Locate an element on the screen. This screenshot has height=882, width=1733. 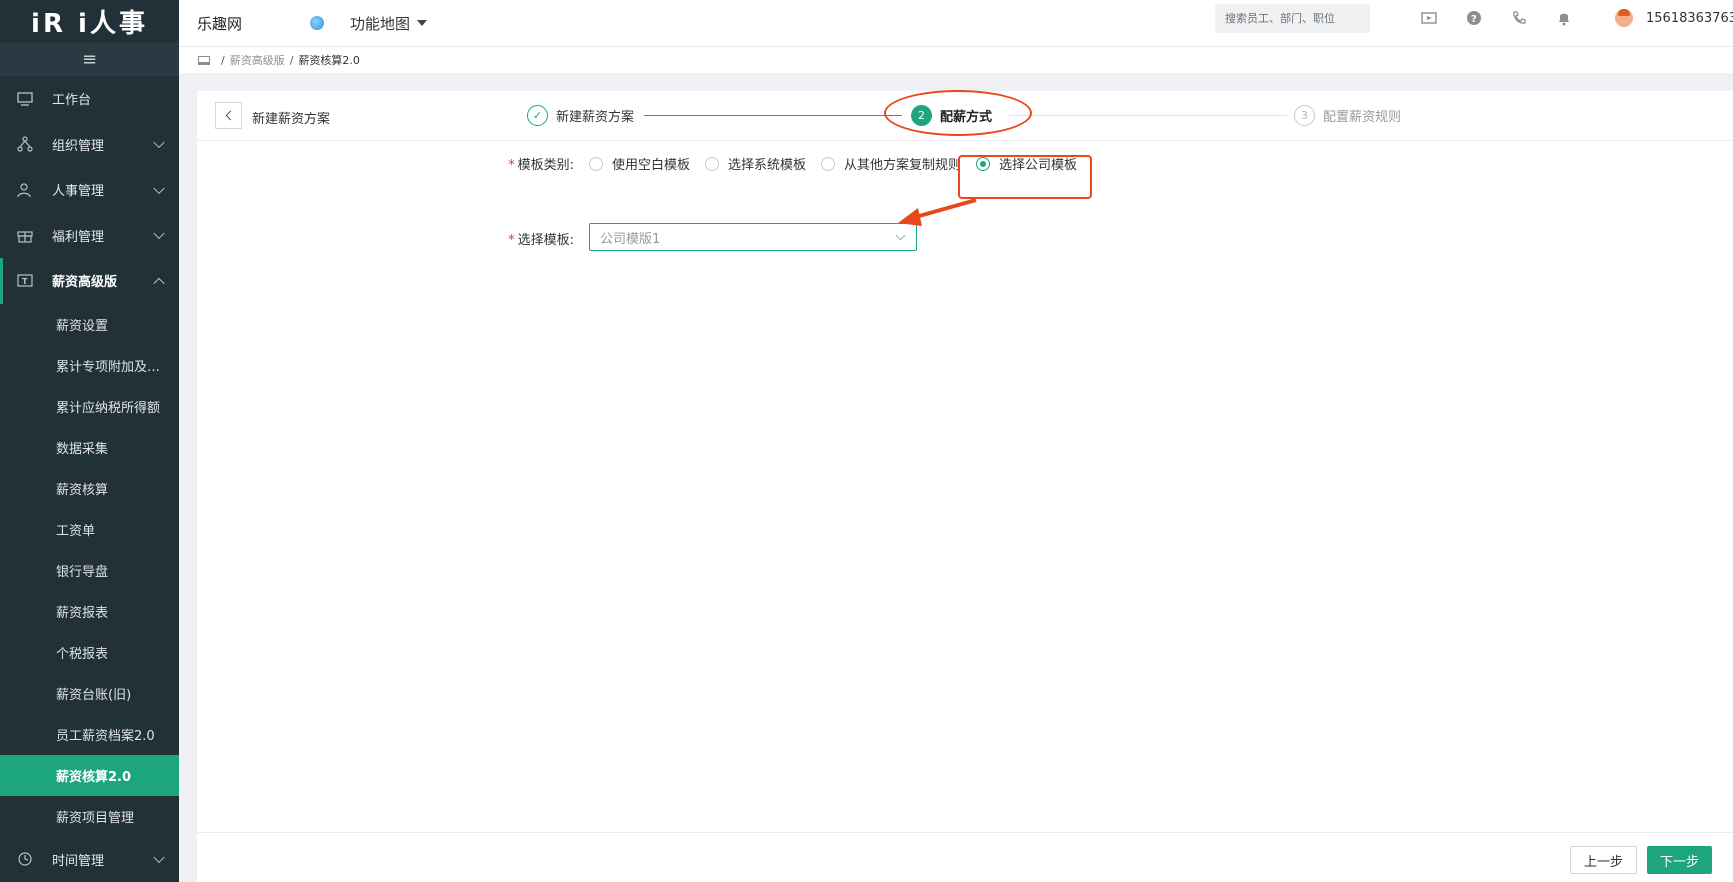
home-icon is located at coordinates (204, 60).